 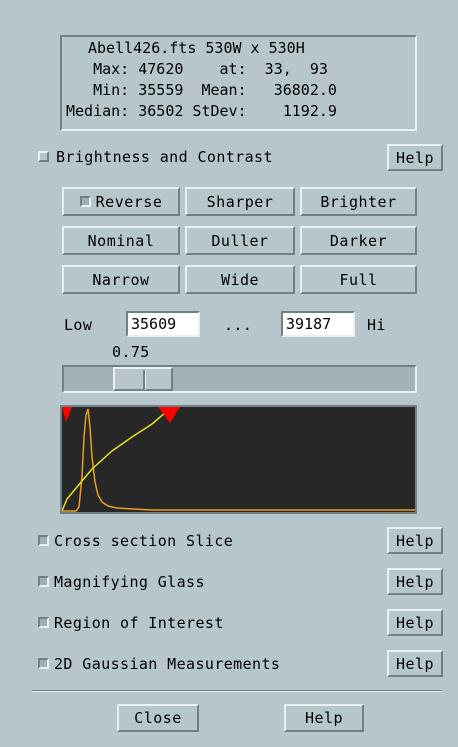 I want to click on gaussian-indicator-icon, so click(x=43, y=663).